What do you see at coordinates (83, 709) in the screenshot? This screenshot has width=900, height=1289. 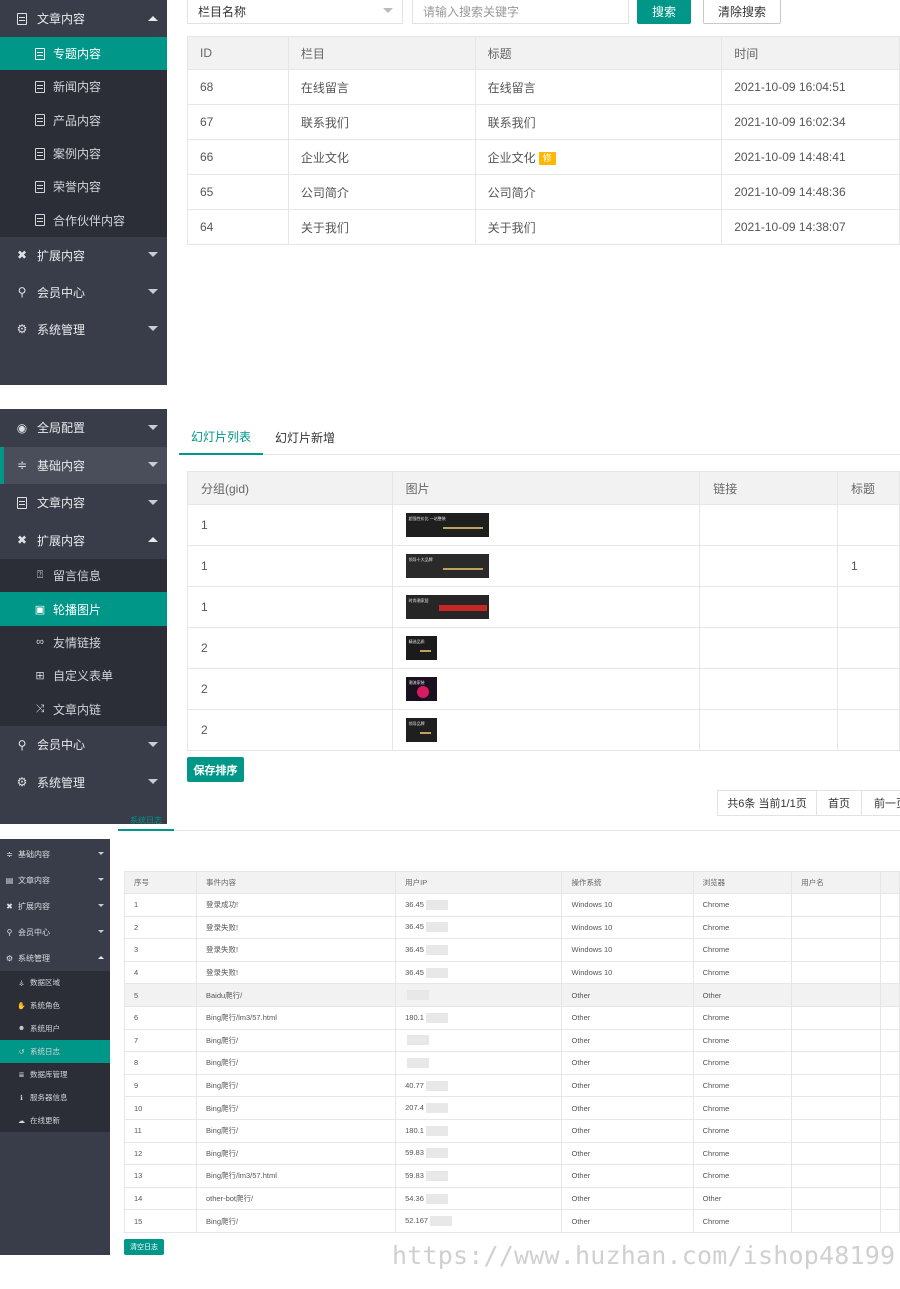 I see `sidebar-item-inner-links: ⤨ 文章内链` at bounding box center [83, 709].